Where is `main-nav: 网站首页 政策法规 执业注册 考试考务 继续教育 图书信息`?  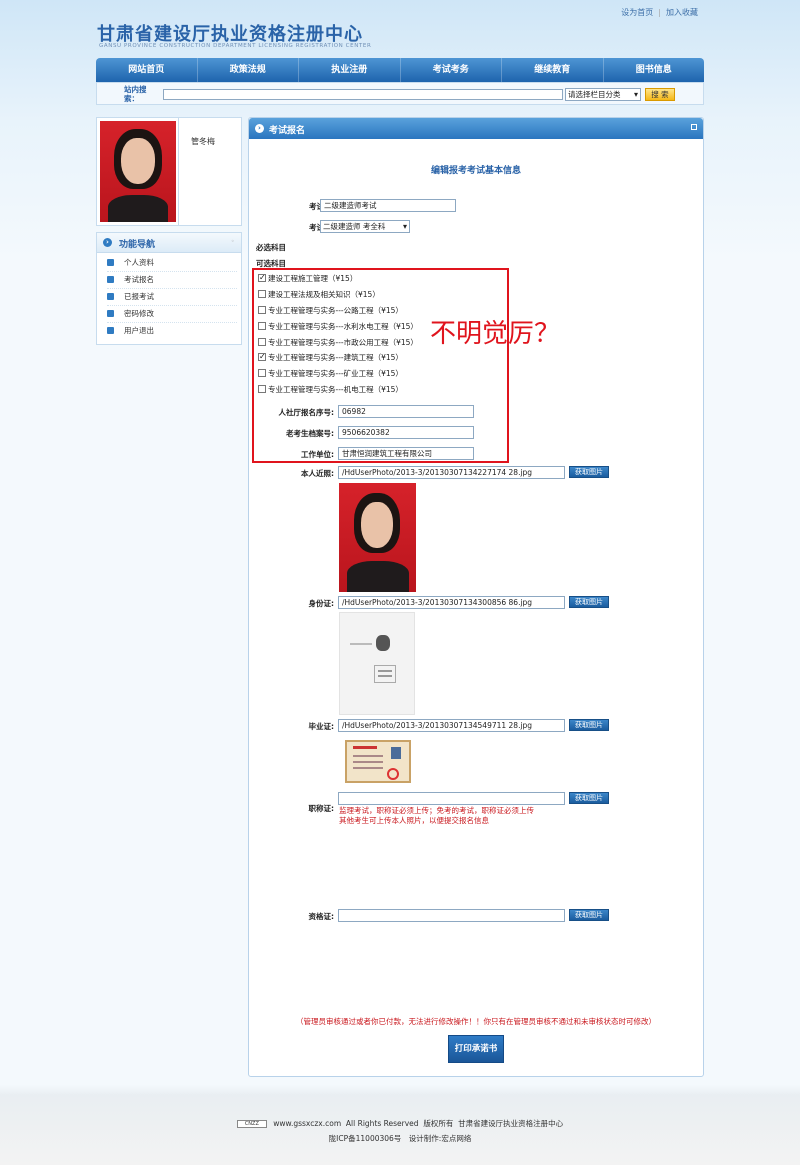
main-nav: 网站首页 政策法规 执业注册 考试考务 继续教育 图书信息 is located at coordinates (400, 70).